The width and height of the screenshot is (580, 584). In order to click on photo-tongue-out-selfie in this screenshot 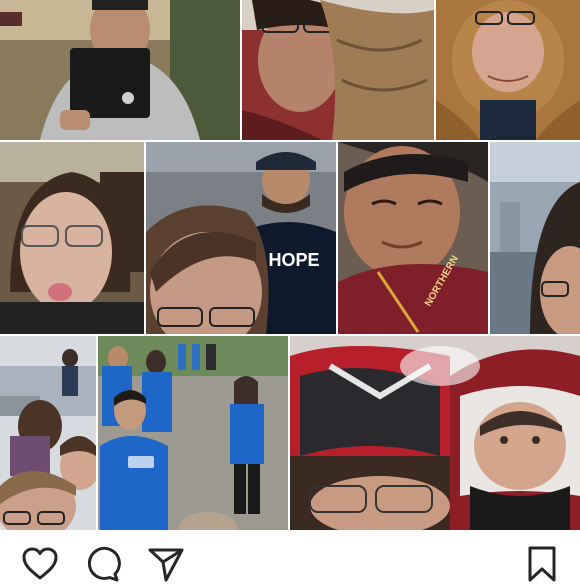, I will do `click(72, 238)`.